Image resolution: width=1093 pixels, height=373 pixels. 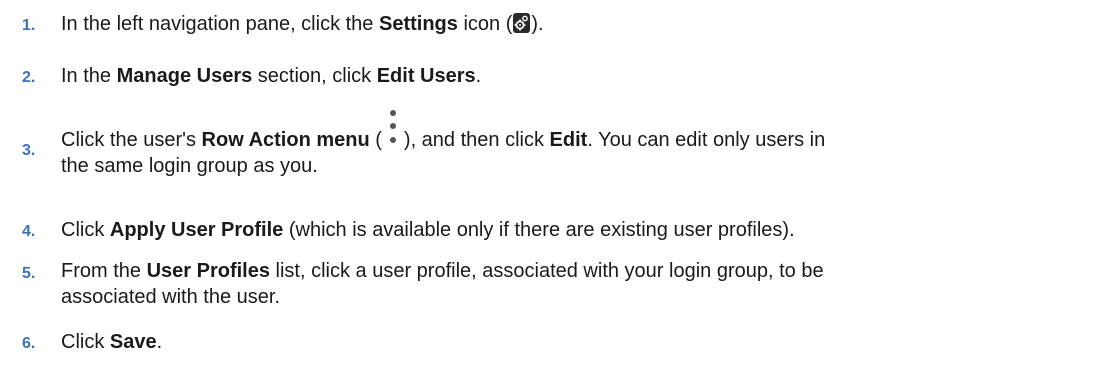 I want to click on row-action-menu-label: Row Action menu, so click(x=285, y=140).